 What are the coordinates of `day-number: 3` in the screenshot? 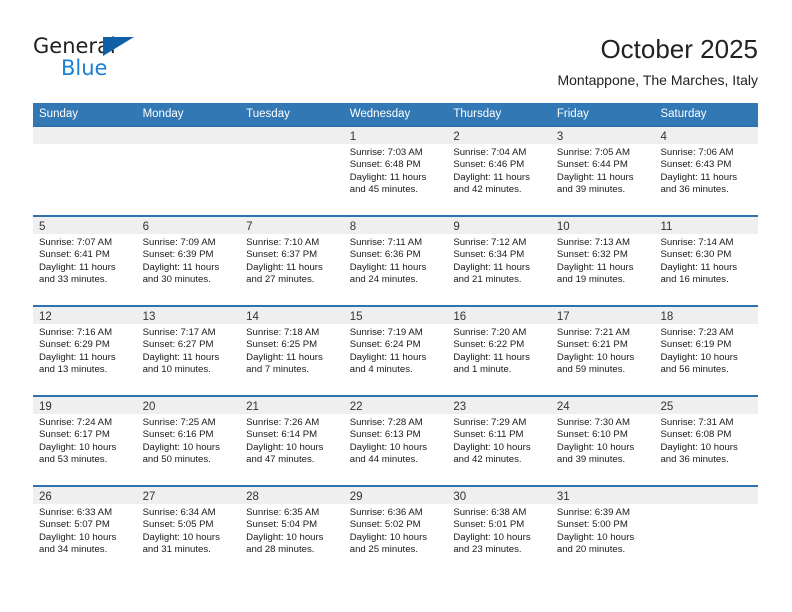 It's located at (560, 137).